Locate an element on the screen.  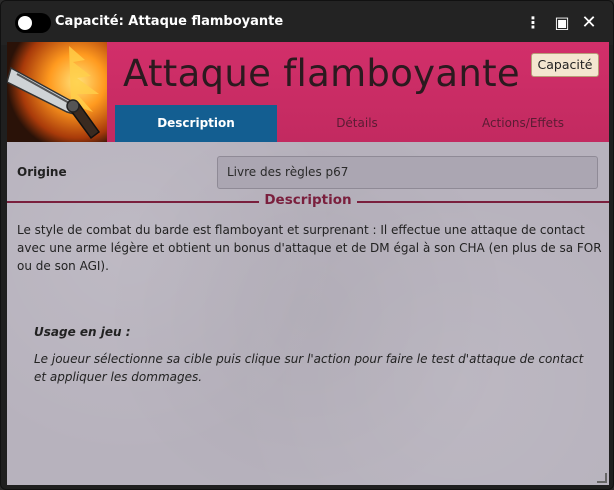
section-divider-right is located at coordinates (483, 202).